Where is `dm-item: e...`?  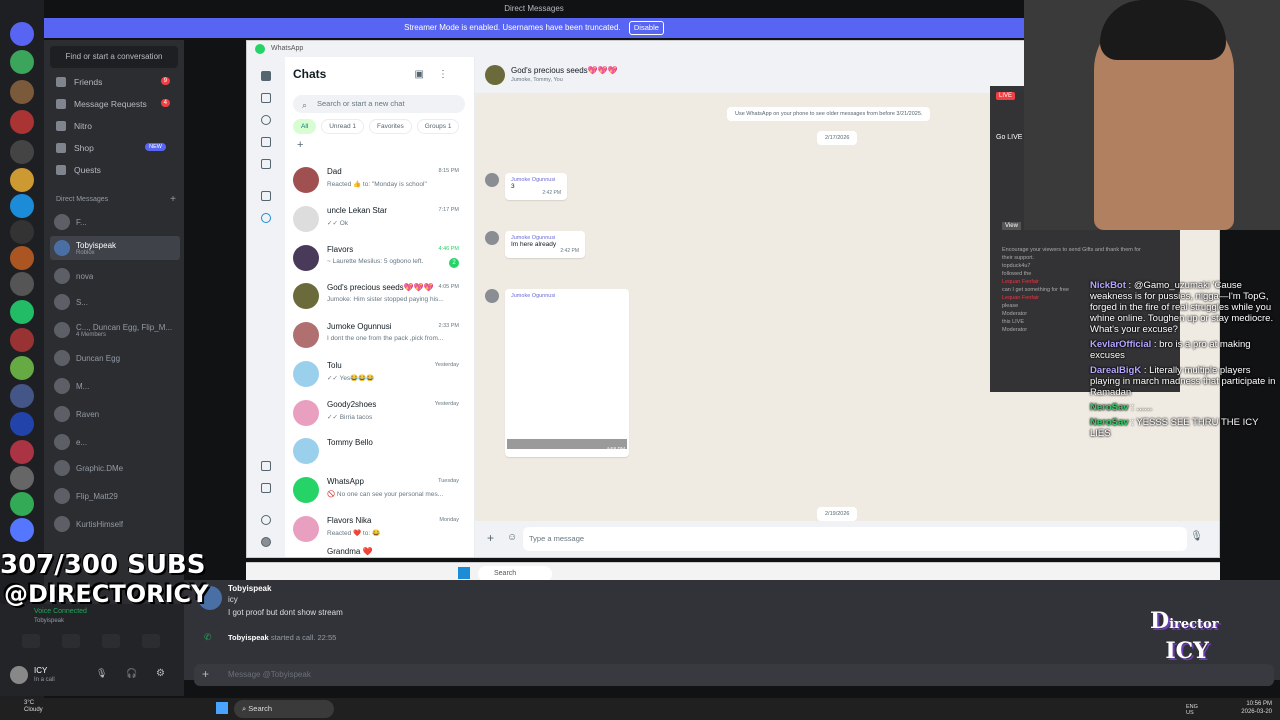 dm-item: e... is located at coordinates (115, 442).